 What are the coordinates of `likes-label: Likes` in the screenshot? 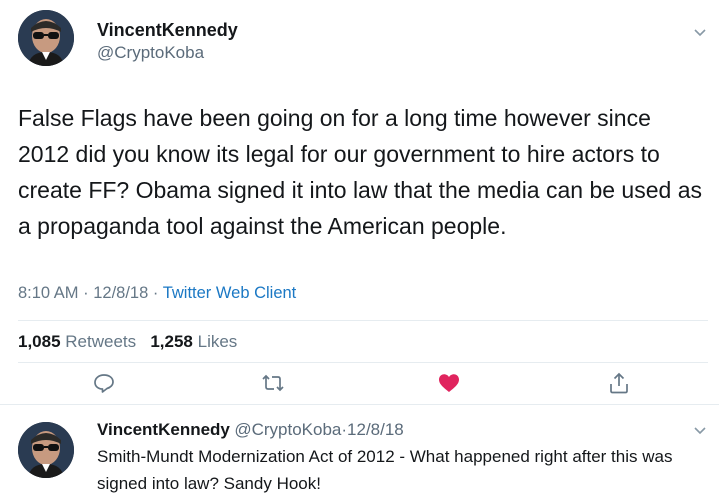 It's located at (217, 341).